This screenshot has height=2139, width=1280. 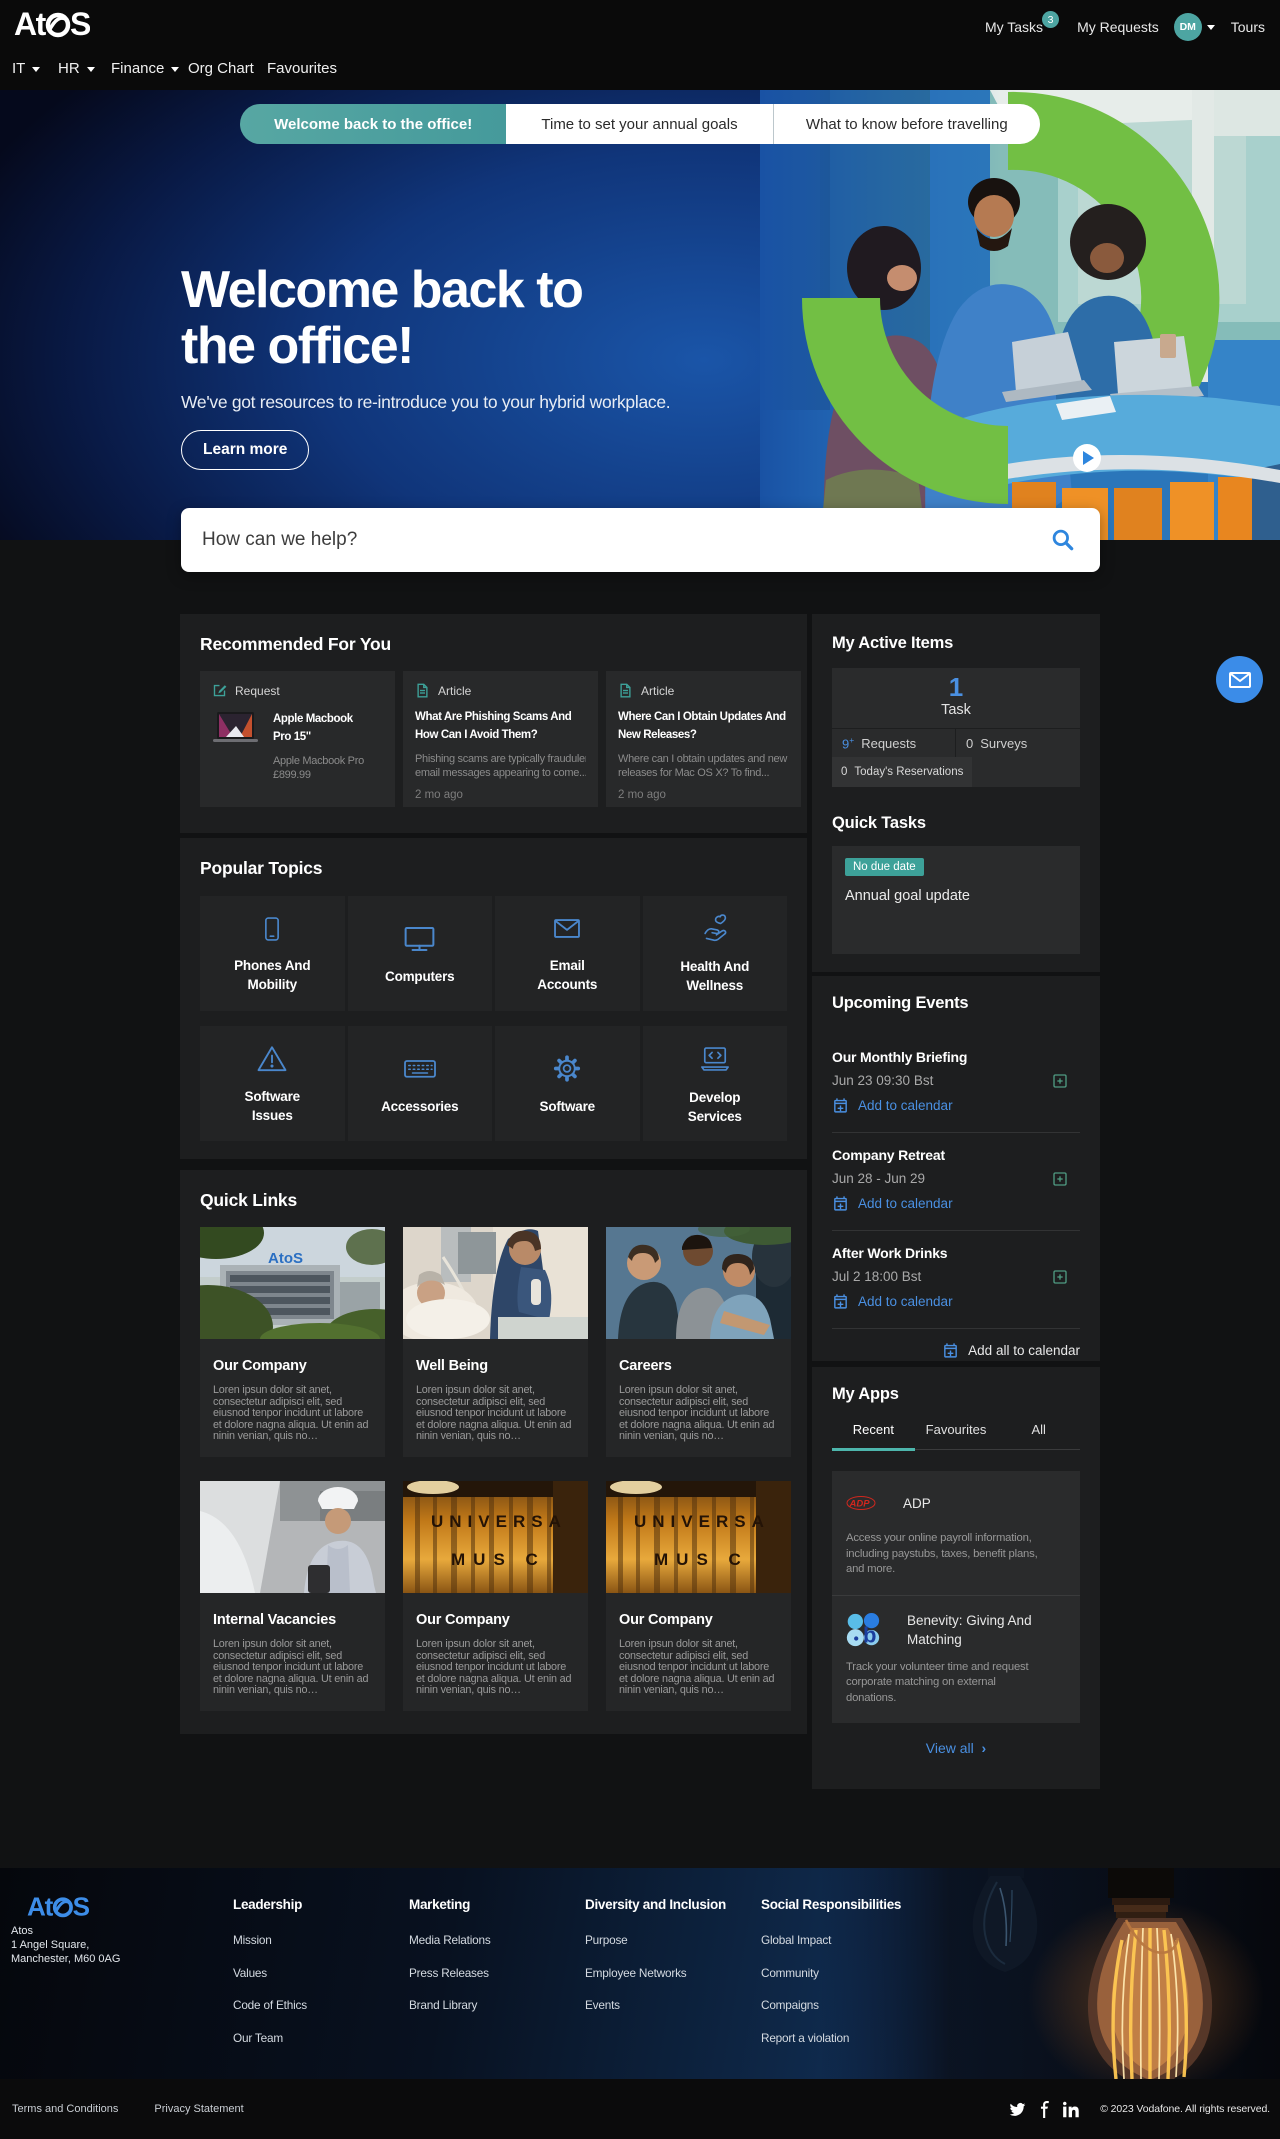 I want to click on svg-text: b, so click(x=870, y=1634).